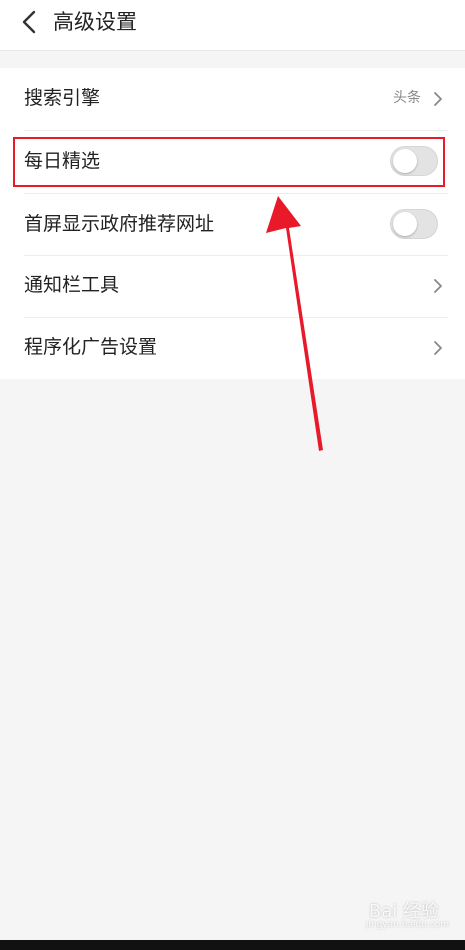 This screenshot has height=950, width=465. What do you see at coordinates (407, 925) in the screenshot?
I see `watermark-url: jingyan.baidu.com` at bounding box center [407, 925].